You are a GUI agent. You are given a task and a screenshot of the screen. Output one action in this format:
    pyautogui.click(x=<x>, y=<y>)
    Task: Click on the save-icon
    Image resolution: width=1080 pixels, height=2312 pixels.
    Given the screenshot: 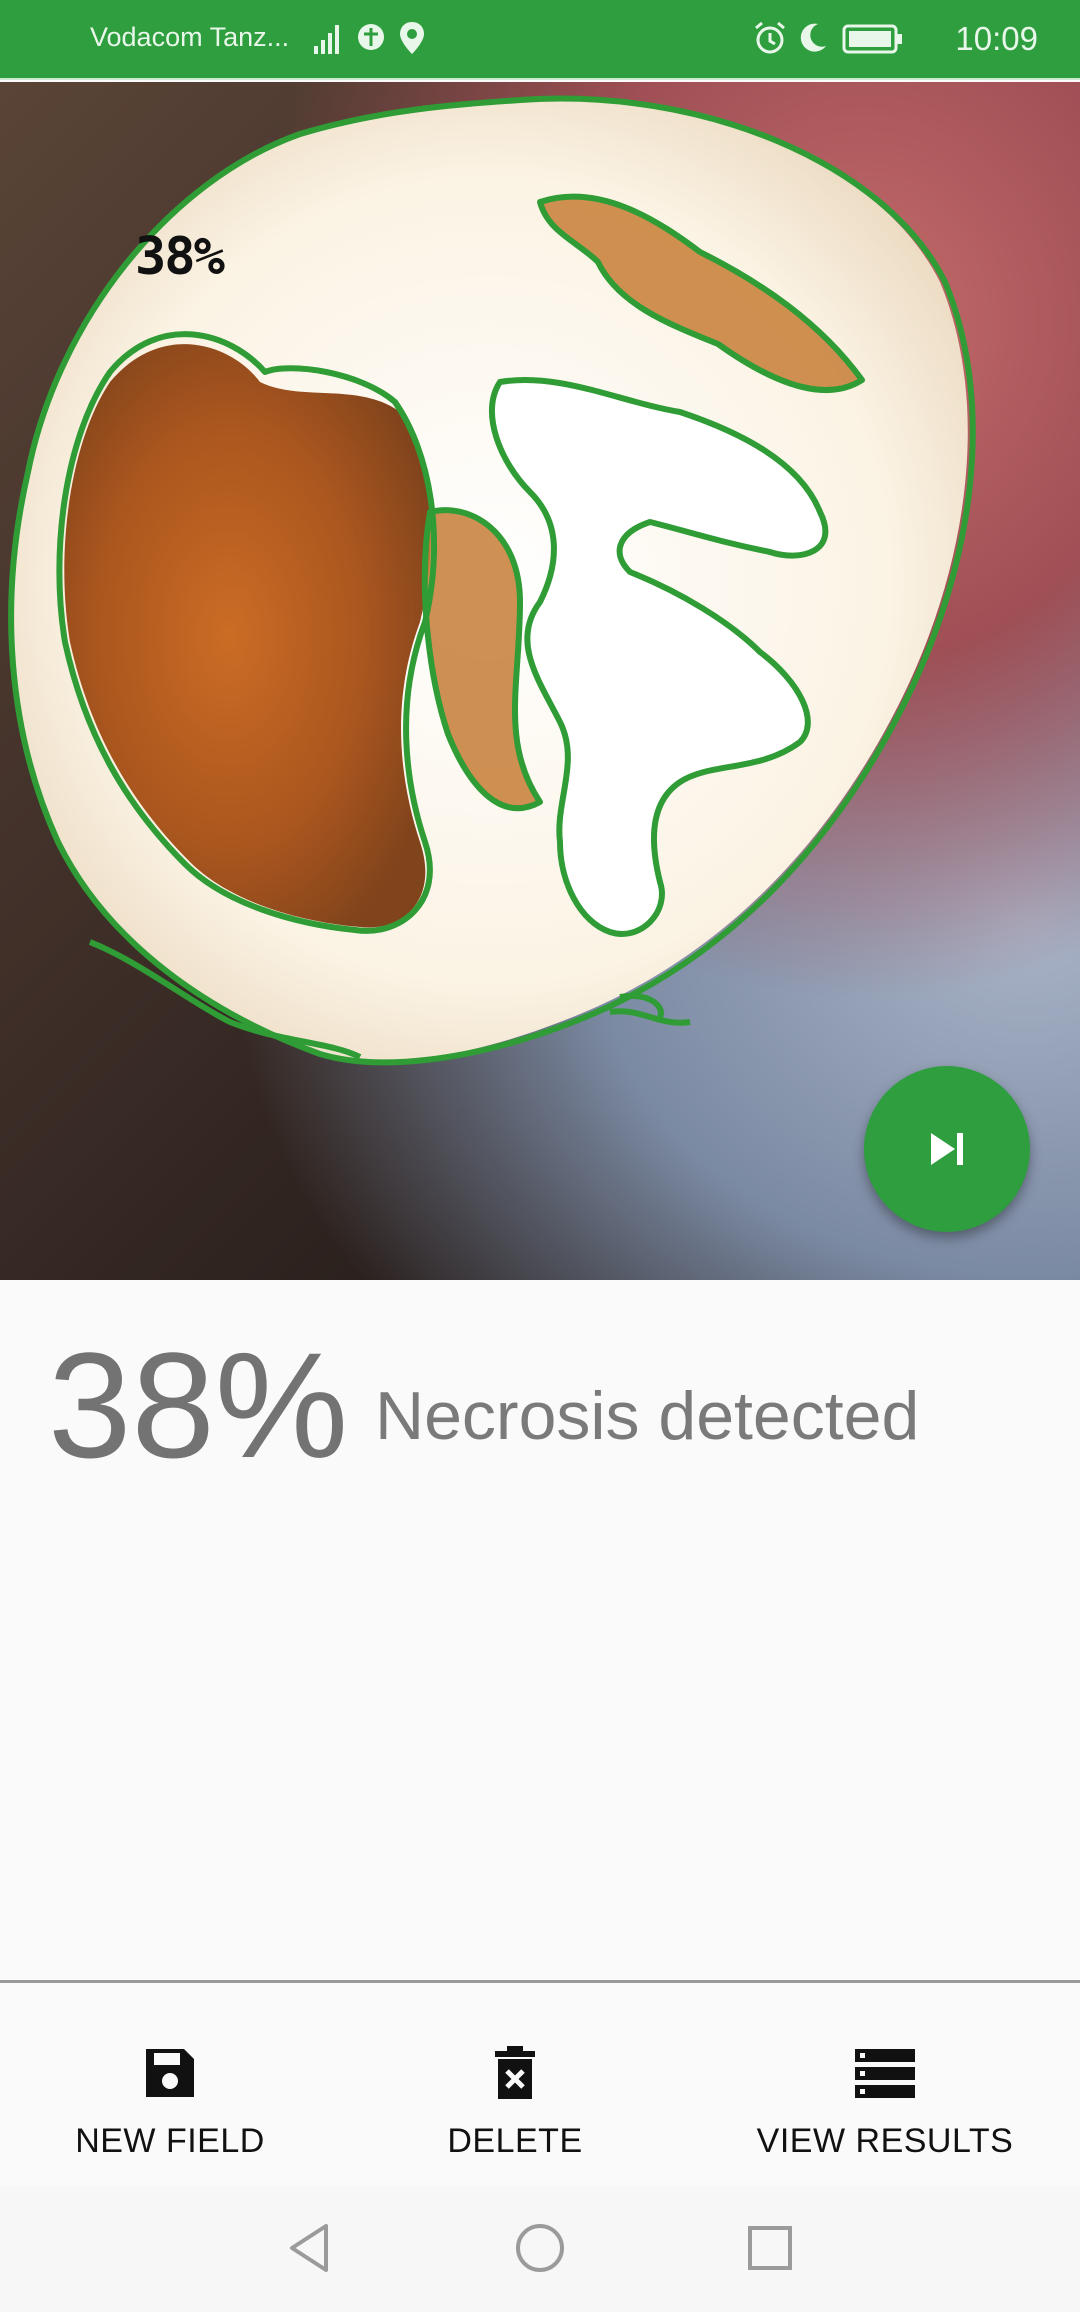 What is the action you would take?
    pyautogui.click(x=170, y=2073)
    